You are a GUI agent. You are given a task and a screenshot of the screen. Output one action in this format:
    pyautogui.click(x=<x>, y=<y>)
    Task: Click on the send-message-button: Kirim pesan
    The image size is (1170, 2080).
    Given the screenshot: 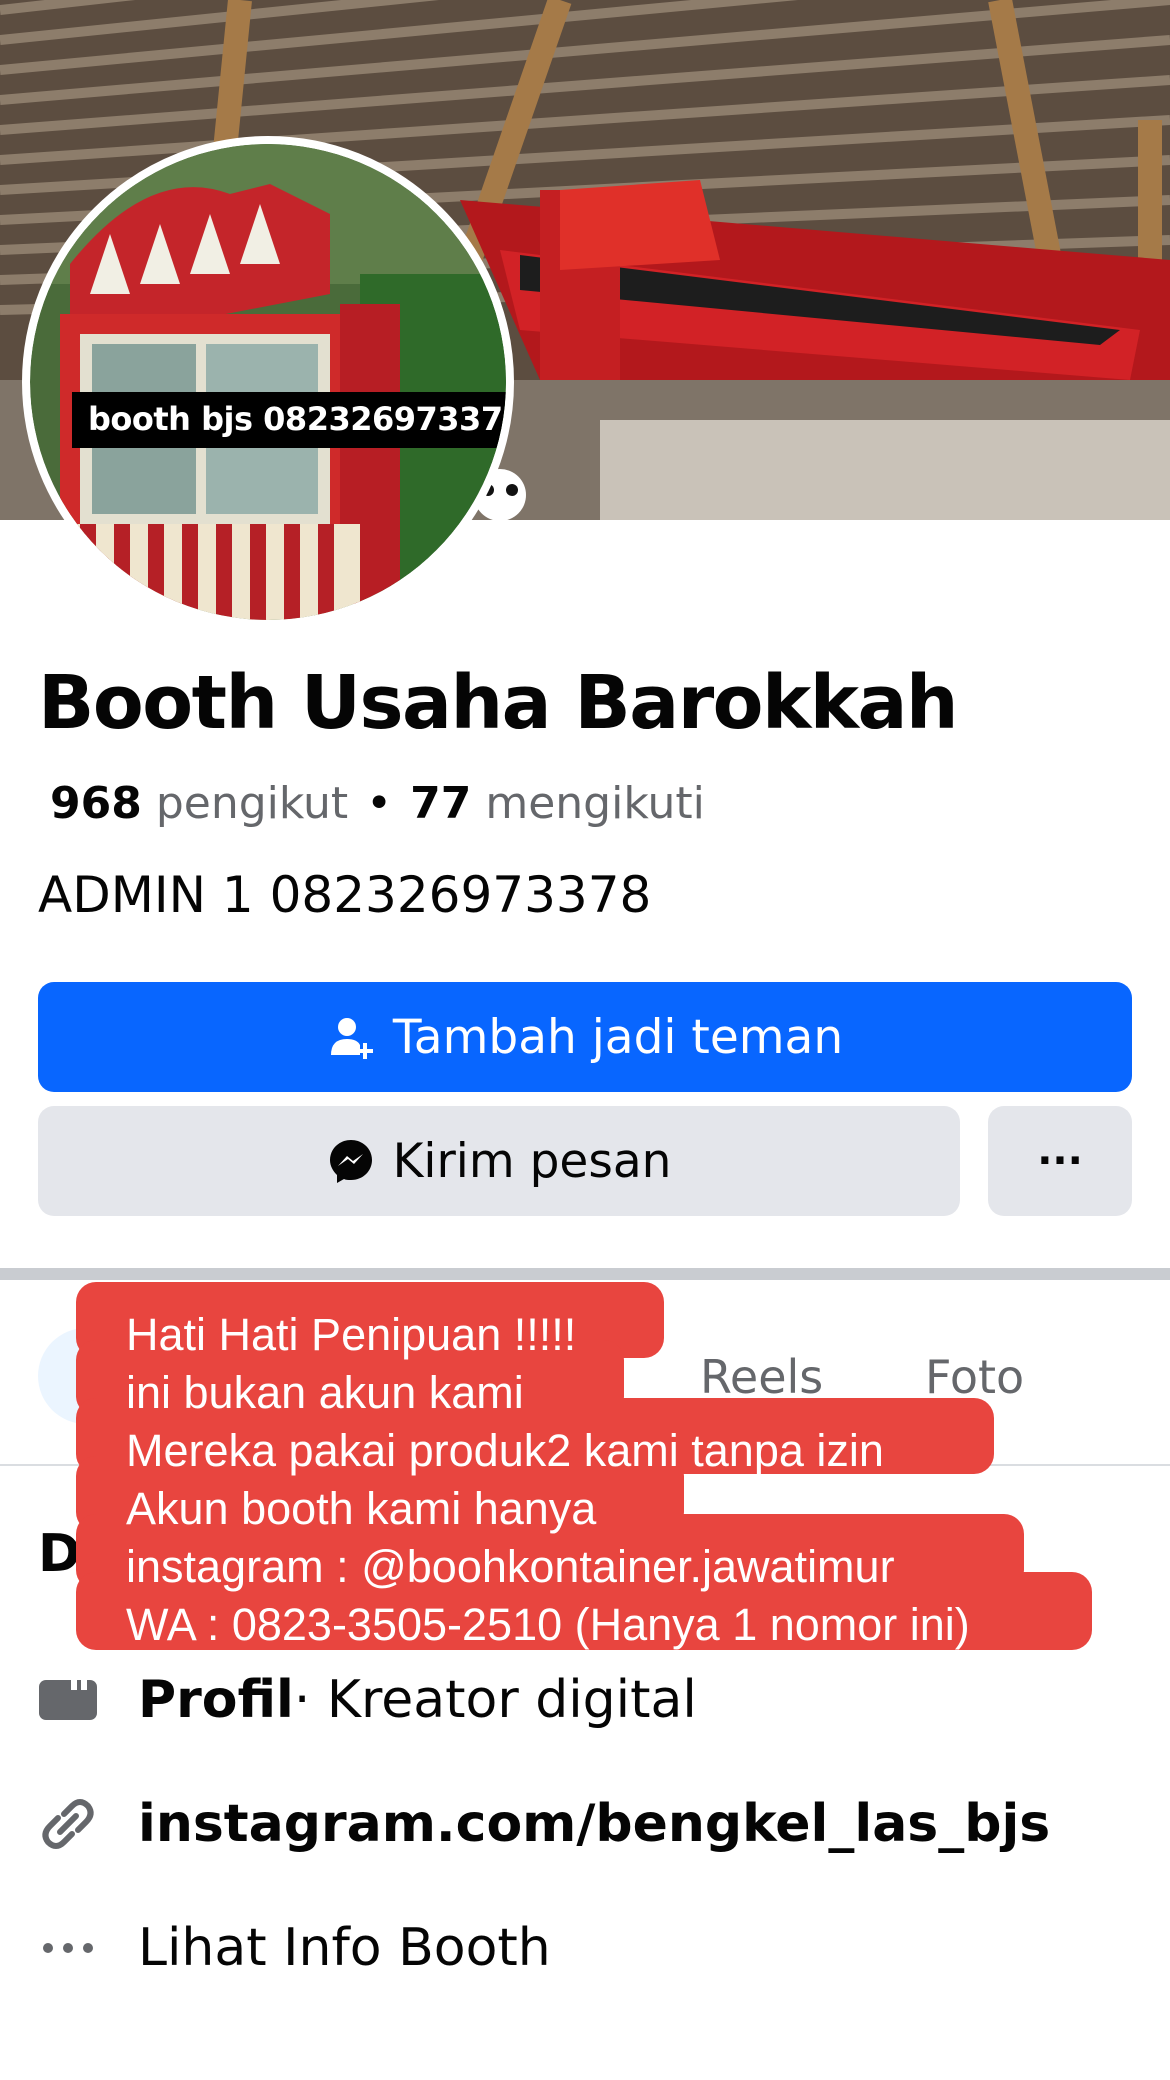 What is the action you would take?
    pyautogui.click(x=499, y=1161)
    